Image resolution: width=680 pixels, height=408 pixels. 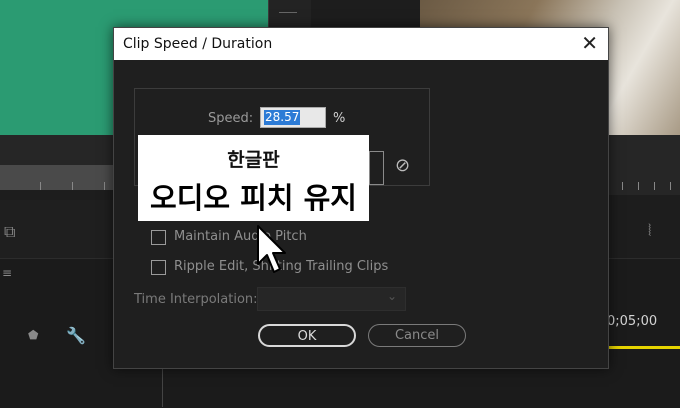 I want to click on link-icon: ⊘, so click(x=402, y=165).